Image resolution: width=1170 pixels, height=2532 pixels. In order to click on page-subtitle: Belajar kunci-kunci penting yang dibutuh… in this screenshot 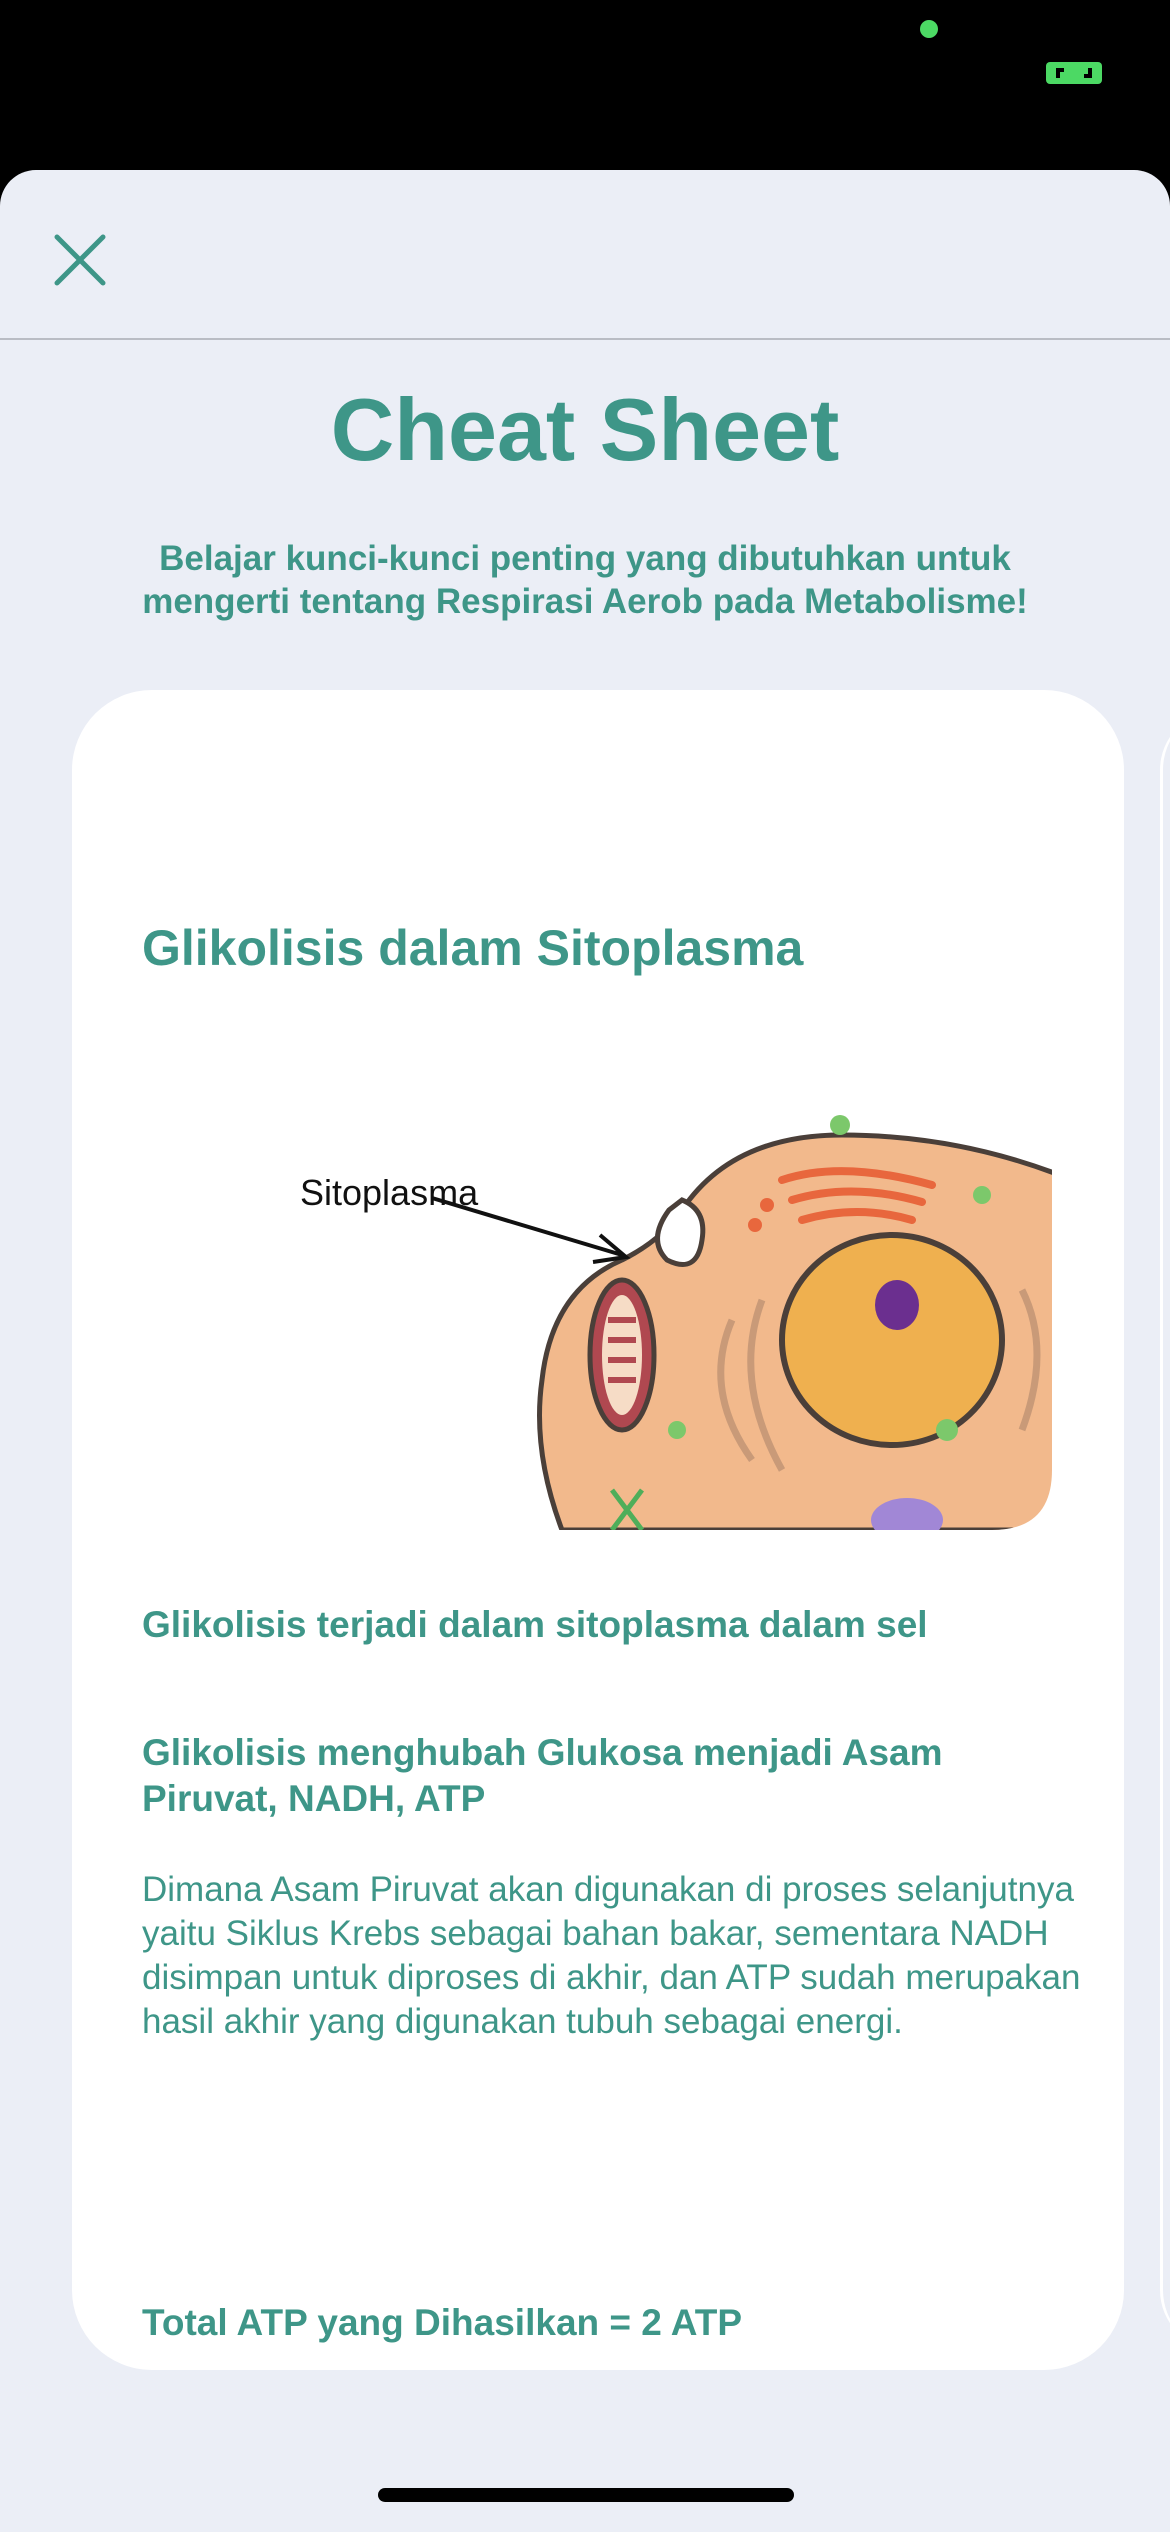, I will do `click(585, 580)`.